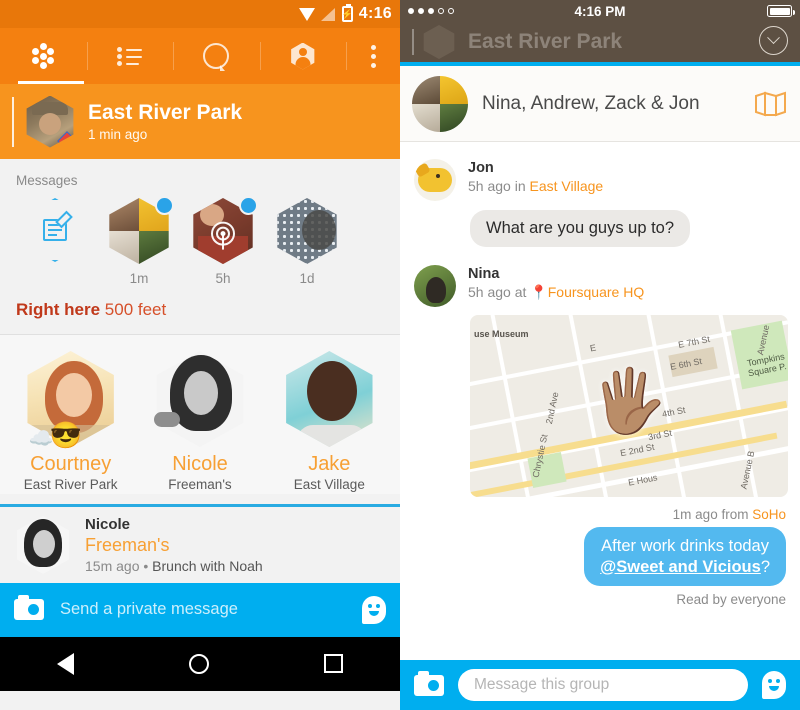  I want to click on avatar-time: 1d, so click(307, 278).